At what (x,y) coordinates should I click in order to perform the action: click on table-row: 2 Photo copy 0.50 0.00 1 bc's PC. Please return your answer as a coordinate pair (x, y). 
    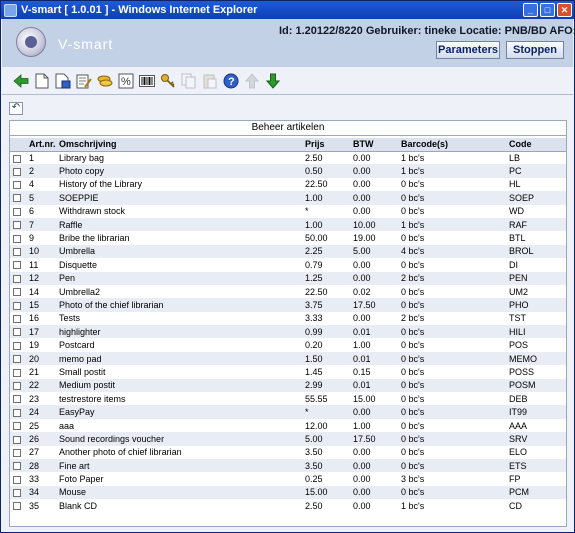
    Looking at the image, I should click on (288, 171).